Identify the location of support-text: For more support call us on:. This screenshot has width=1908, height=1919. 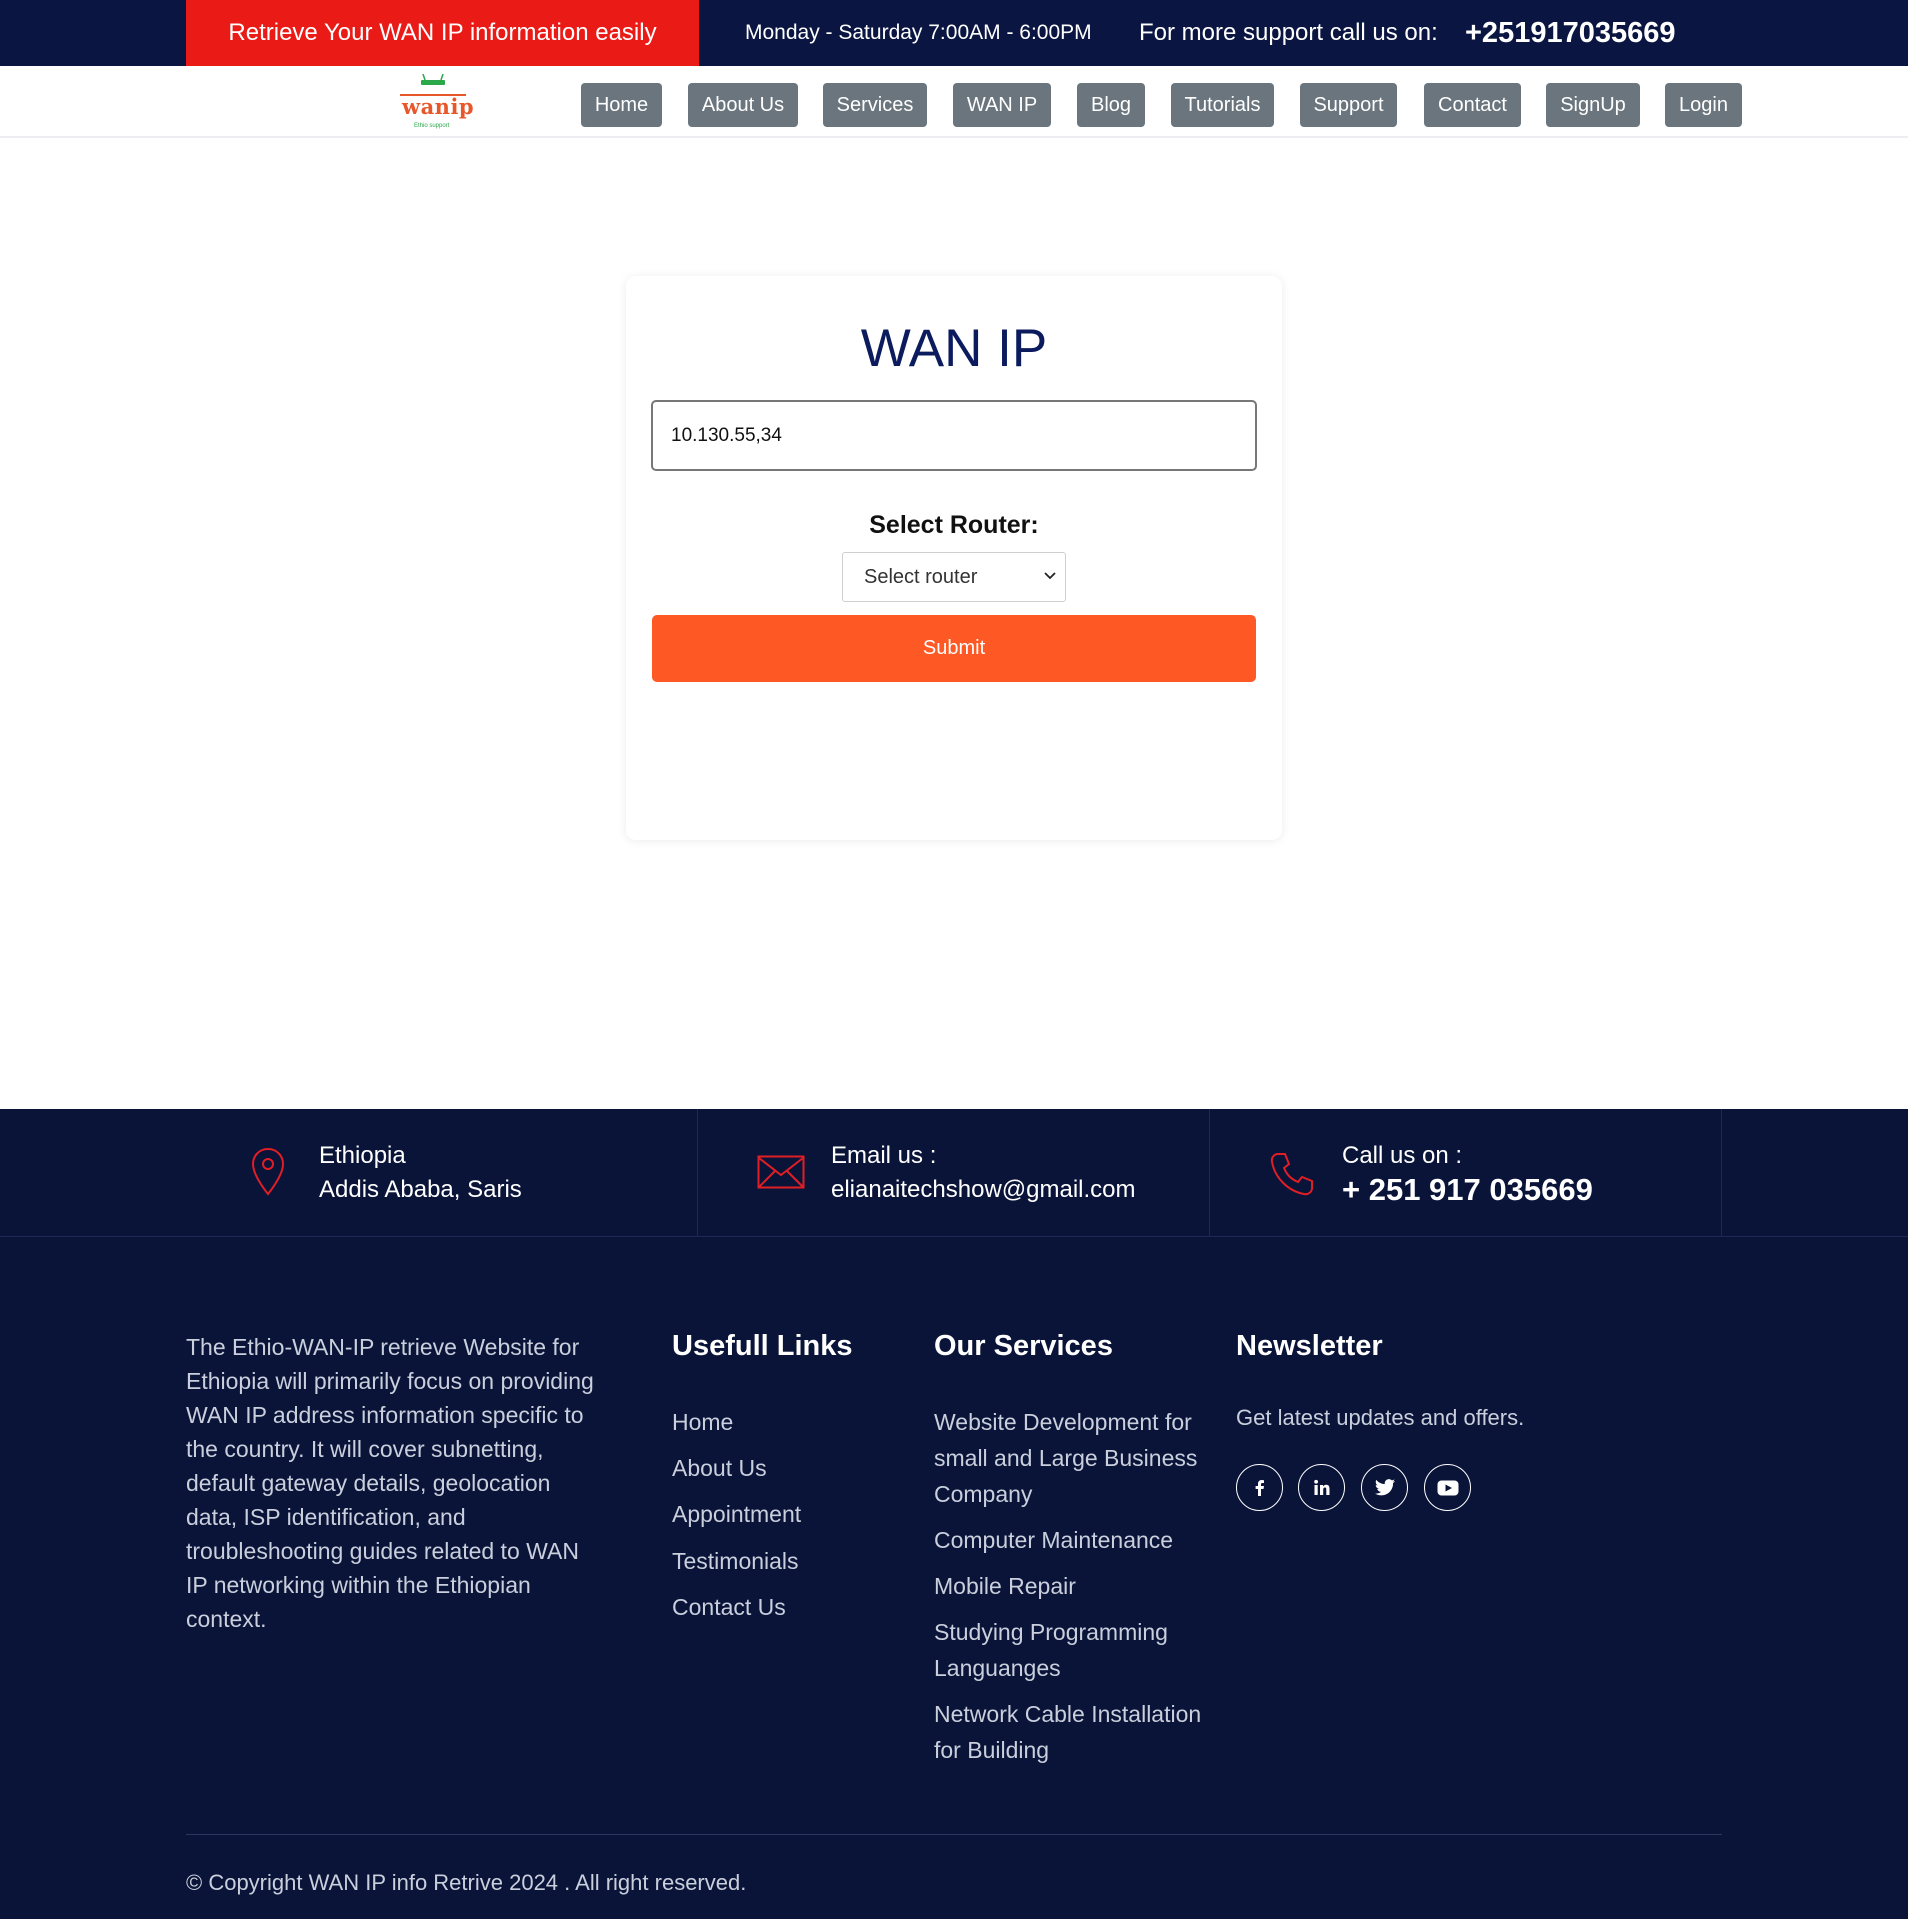
(1288, 32).